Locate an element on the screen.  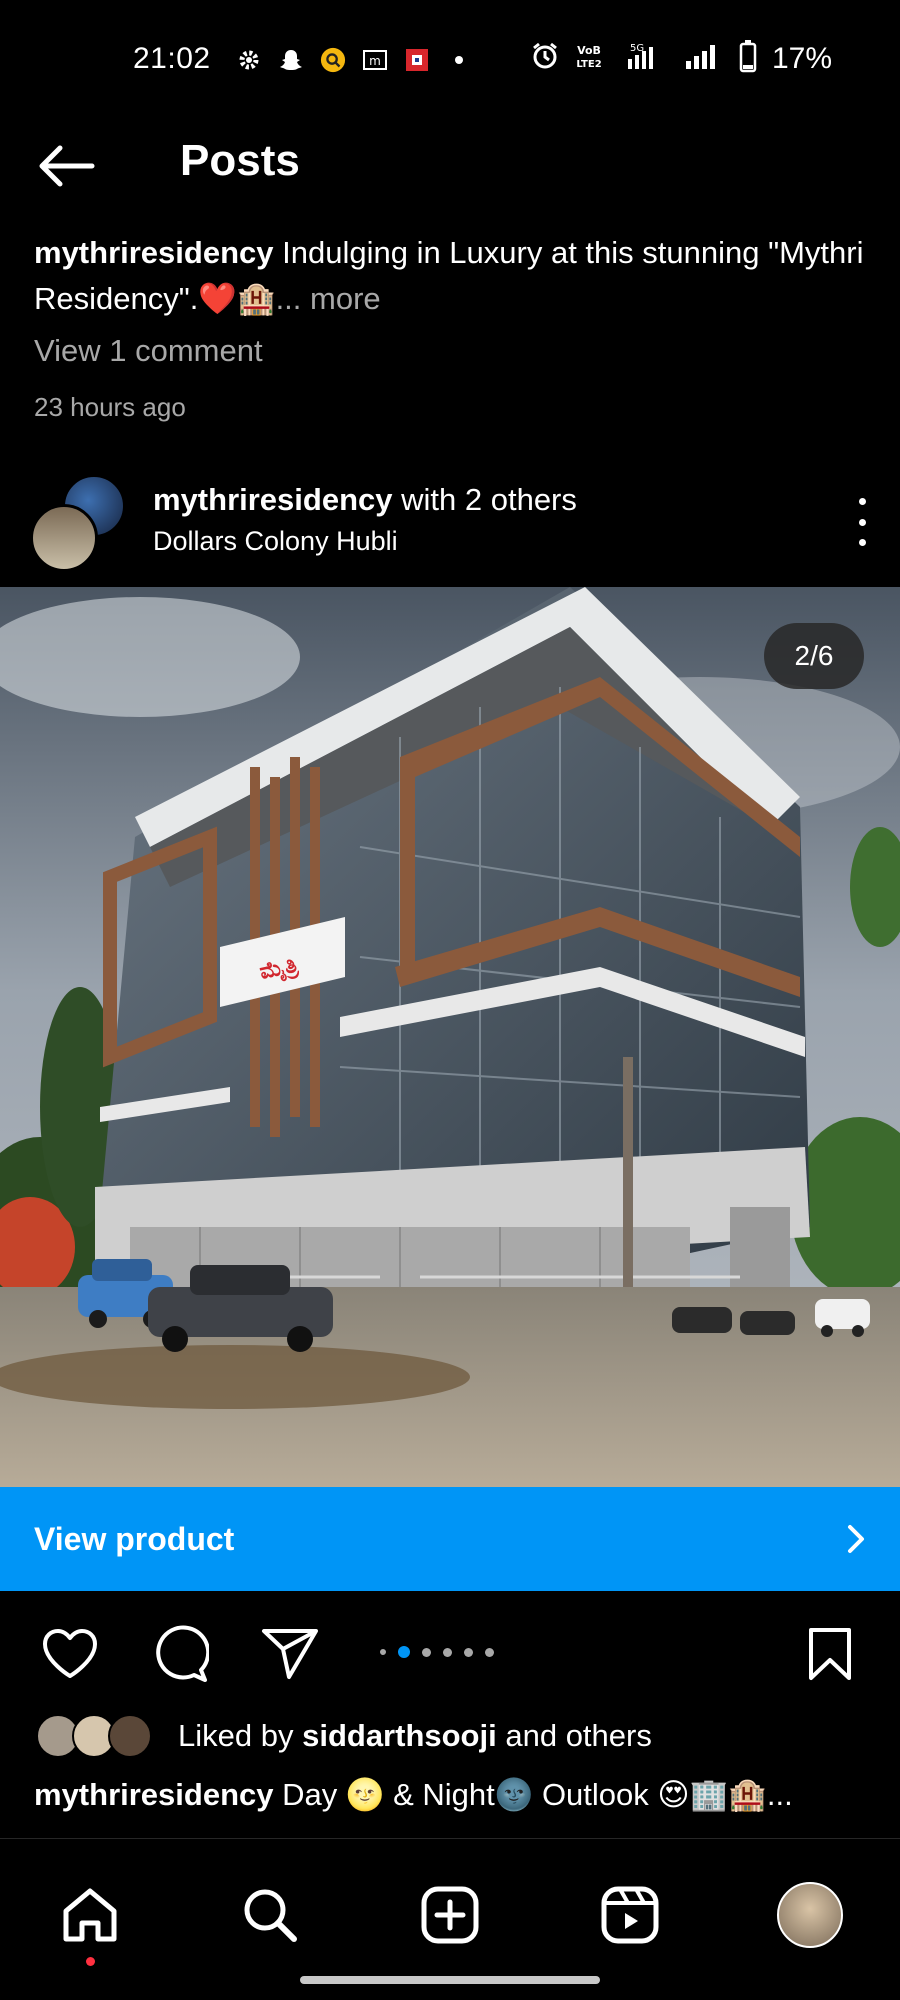
gear-icon is located at coordinates (249, 60).